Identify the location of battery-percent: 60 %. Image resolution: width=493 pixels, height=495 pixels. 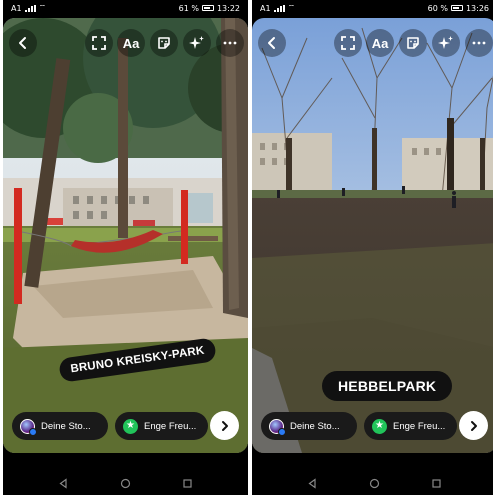
(437, 8).